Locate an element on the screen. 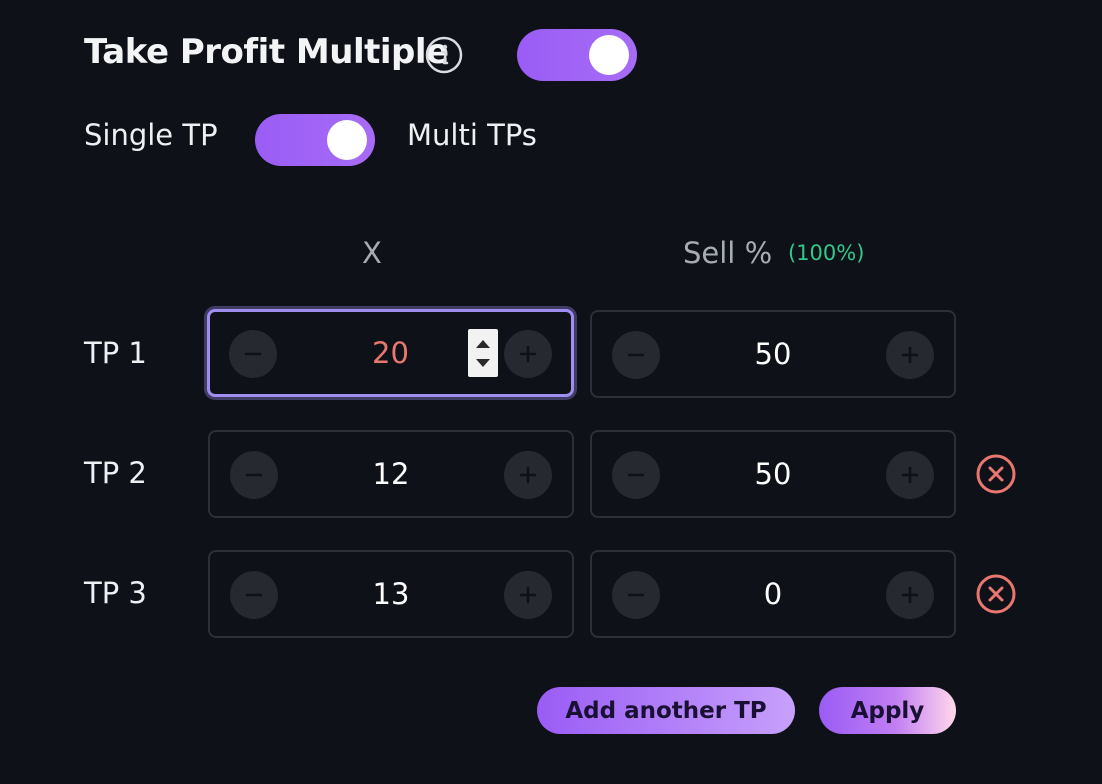  tp3-x-stepper: 13 is located at coordinates (391, 594).